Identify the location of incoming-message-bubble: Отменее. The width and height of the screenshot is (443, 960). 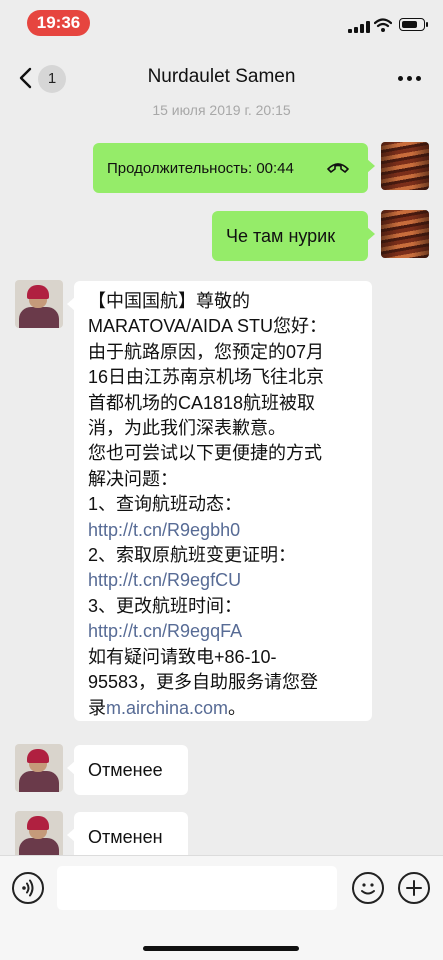
(127, 770).